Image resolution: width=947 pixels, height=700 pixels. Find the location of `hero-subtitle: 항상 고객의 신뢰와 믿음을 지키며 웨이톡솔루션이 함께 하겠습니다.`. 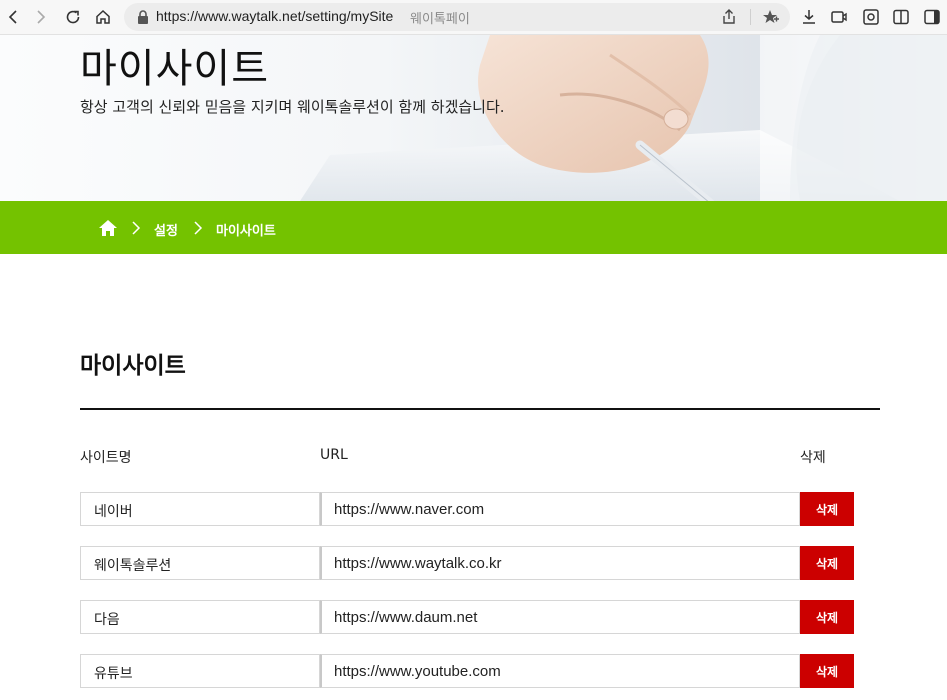

hero-subtitle: 항상 고객의 신뢰와 믿음을 지키며 웨이톡솔루션이 함께 하겠습니다. is located at coordinates (292, 107).